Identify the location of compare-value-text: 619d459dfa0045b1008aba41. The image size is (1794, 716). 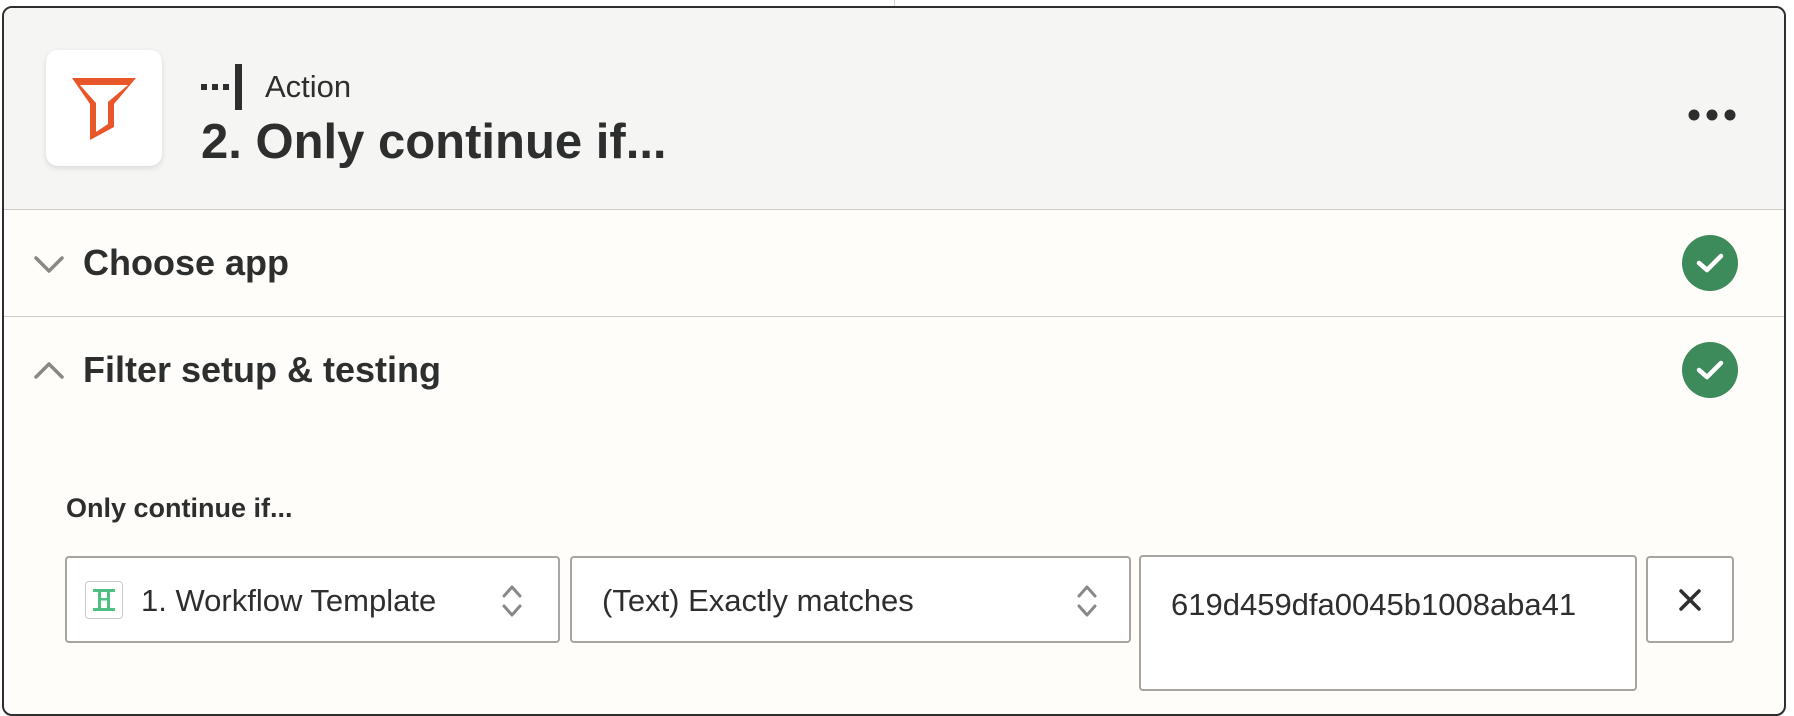
(1374, 604).